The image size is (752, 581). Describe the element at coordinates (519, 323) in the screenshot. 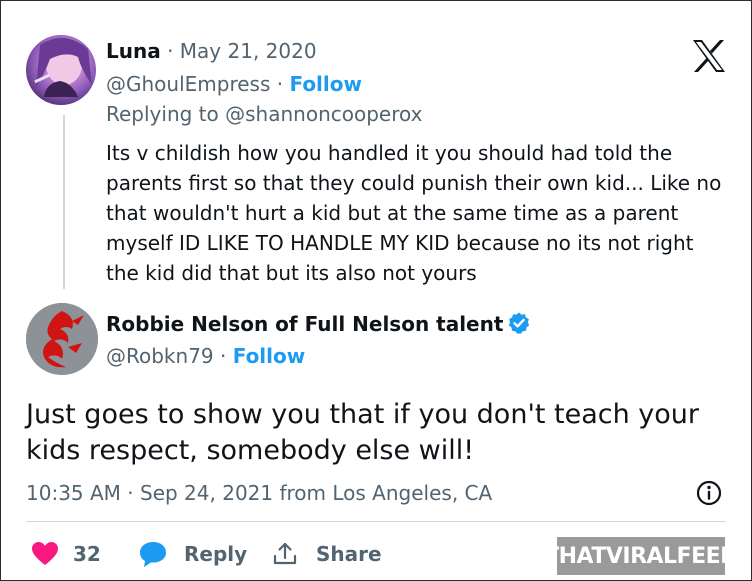

I see `verified-badge-icon` at that location.